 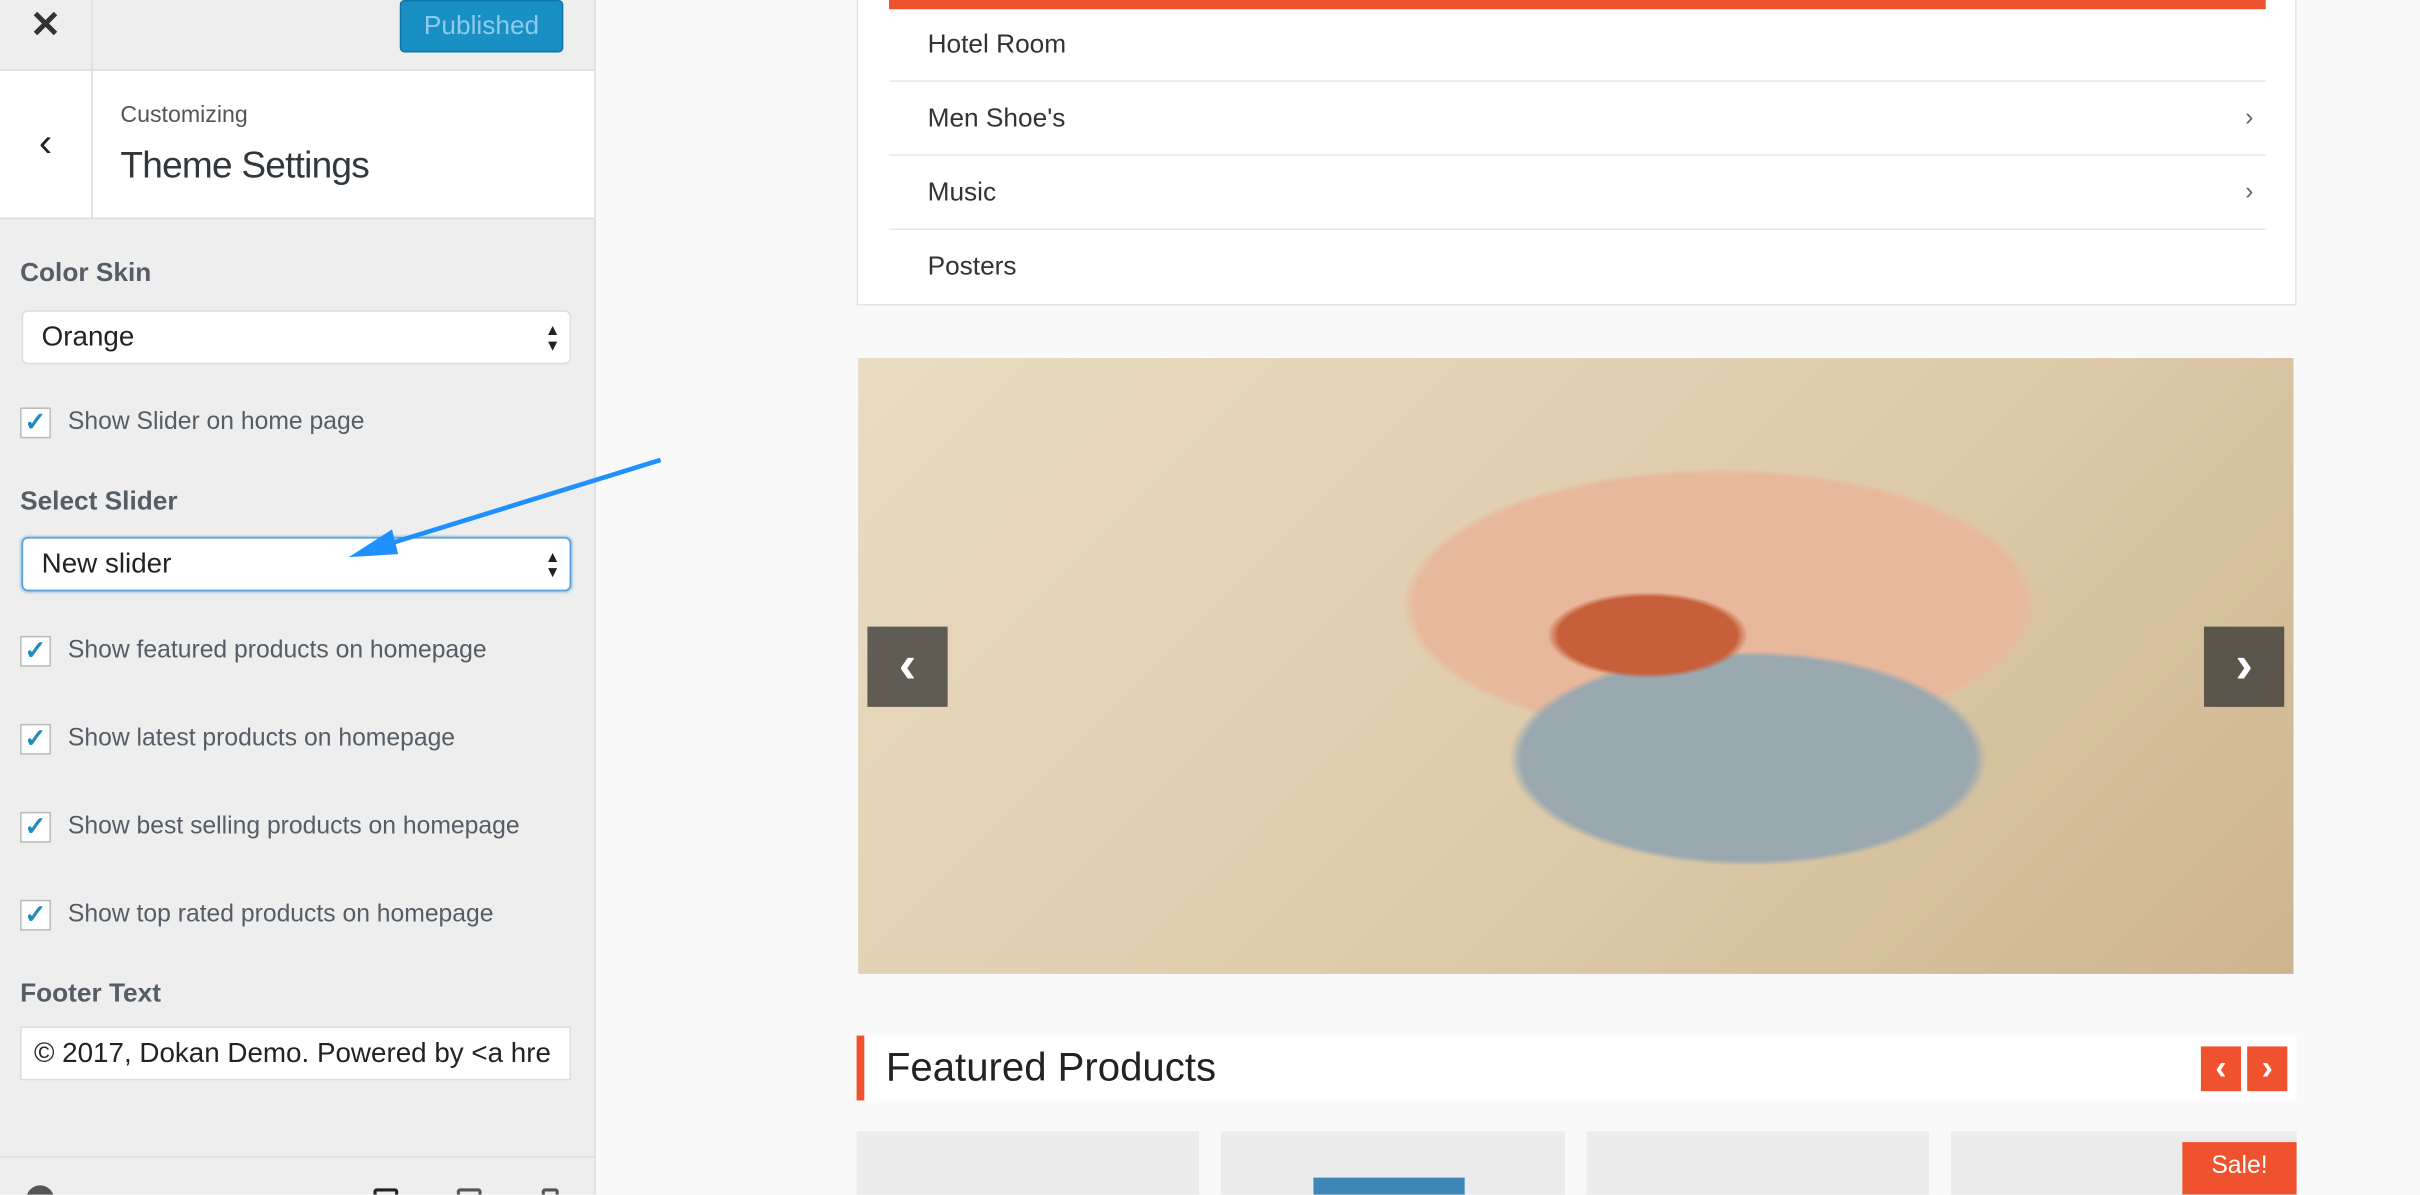 What do you see at coordinates (1576, 1068) in the screenshot?
I see `featured-products-header: Featured Products ‹ ›` at bounding box center [1576, 1068].